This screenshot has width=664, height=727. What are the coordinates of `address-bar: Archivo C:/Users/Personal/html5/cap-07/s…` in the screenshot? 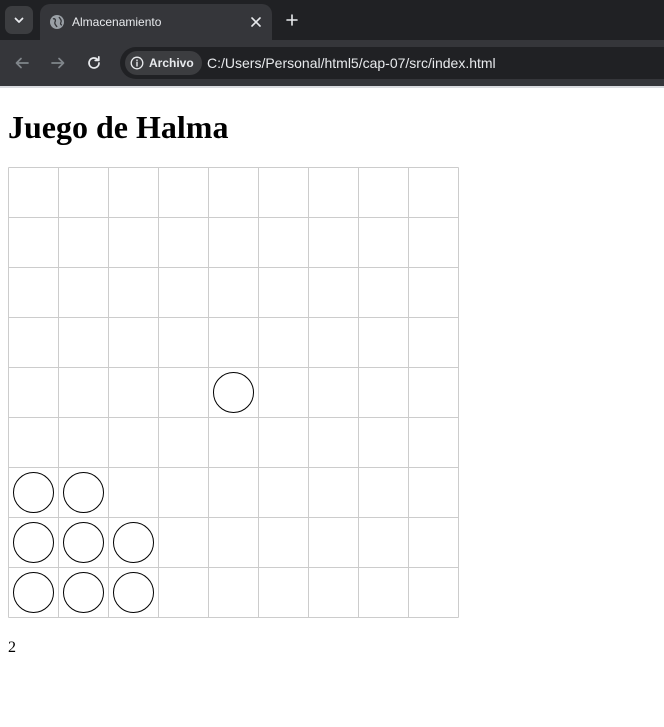 It's located at (392, 63).